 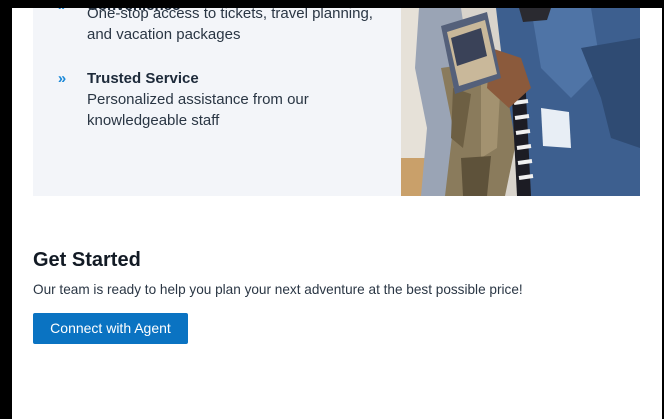 I want to click on feature-title: Trusted Service, so click(x=143, y=78).